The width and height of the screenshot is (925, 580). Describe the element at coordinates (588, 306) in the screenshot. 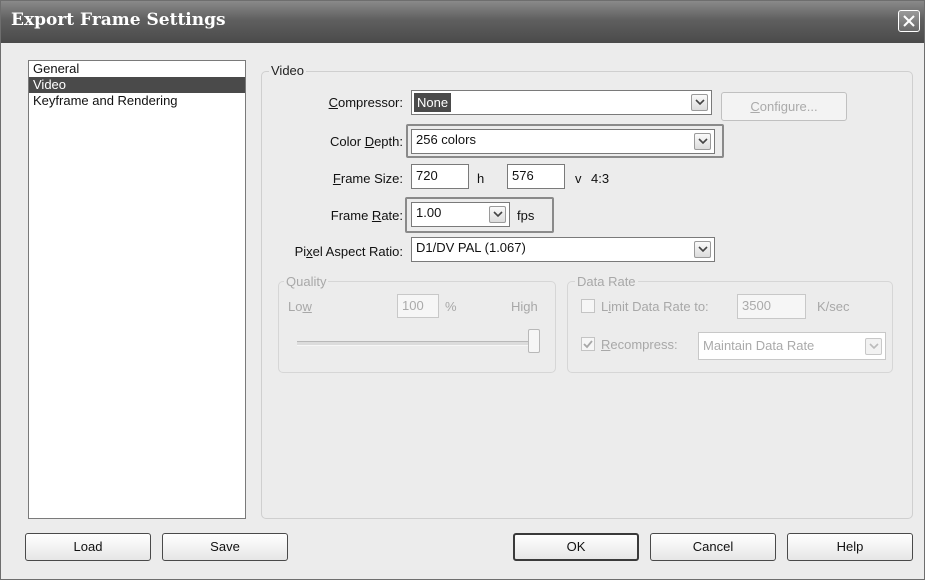

I see `limit-data-rate-checkbox` at that location.